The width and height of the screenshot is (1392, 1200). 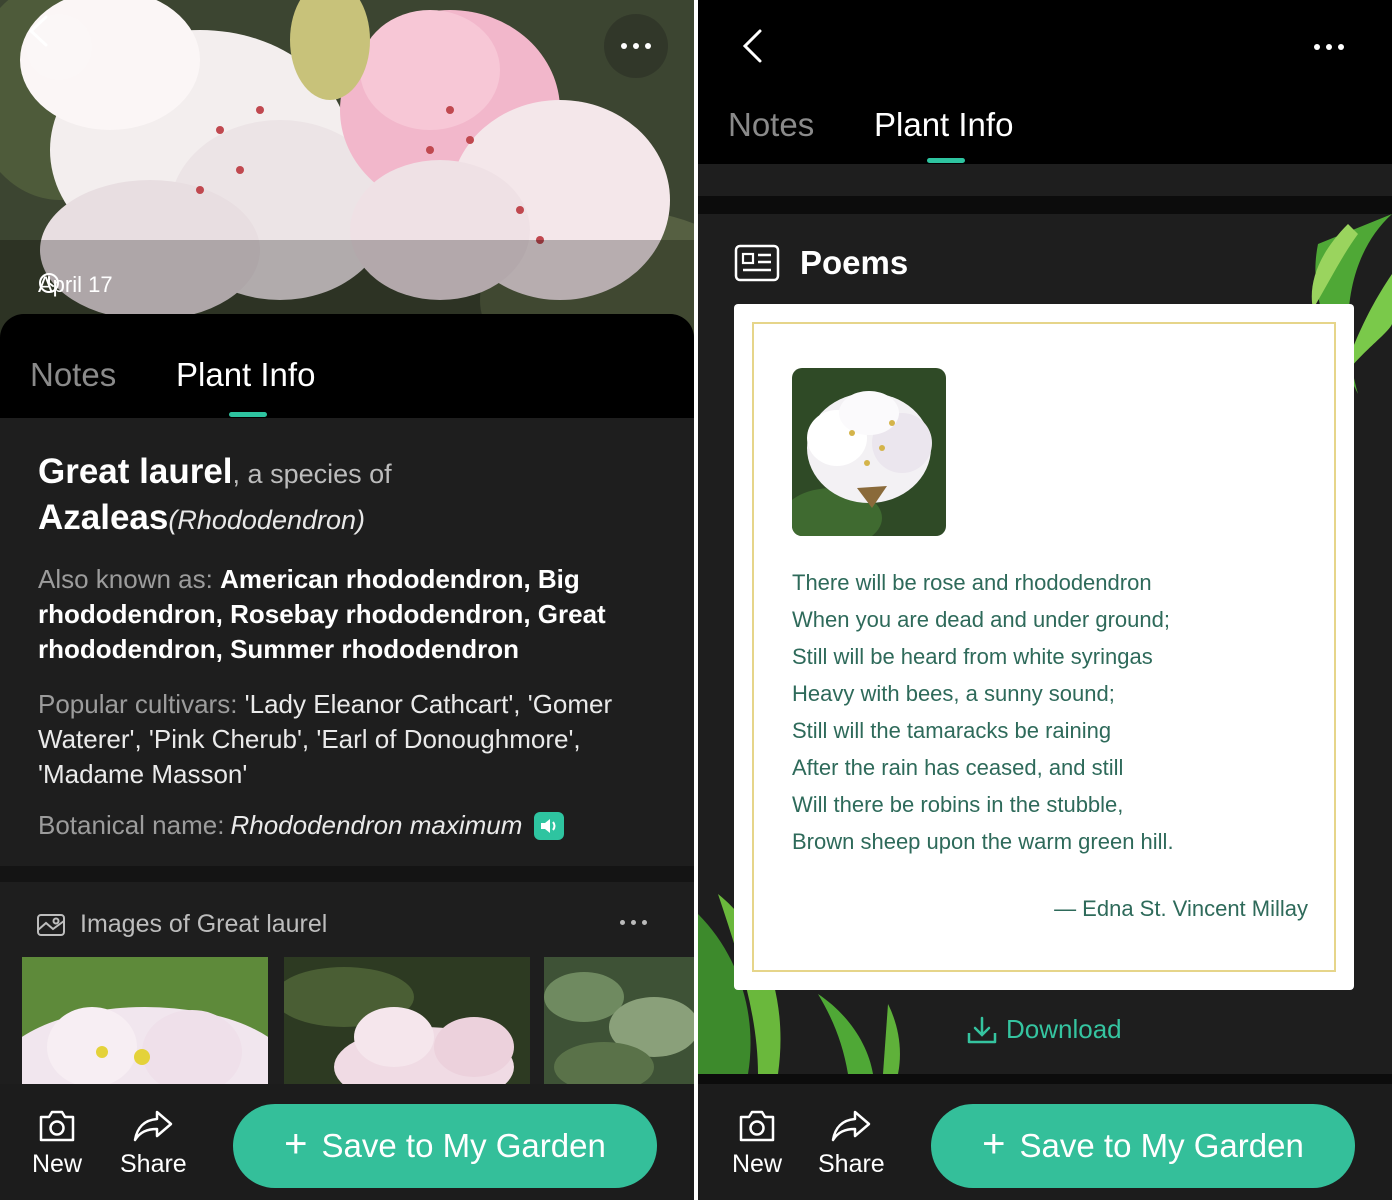 I want to click on poem-line: Still will be heard from white syringas, so click(x=972, y=656).